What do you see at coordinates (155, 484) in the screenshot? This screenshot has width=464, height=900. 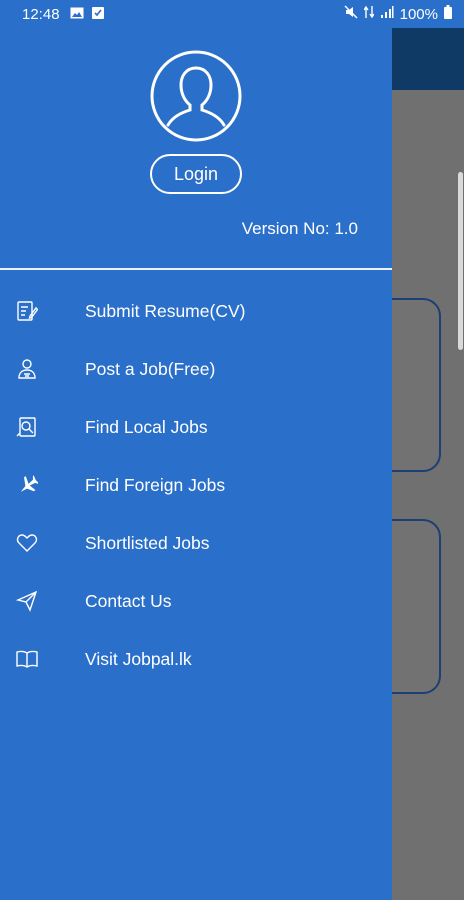 I see `menu-item-label: Find Foreign Jobs` at bounding box center [155, 484].